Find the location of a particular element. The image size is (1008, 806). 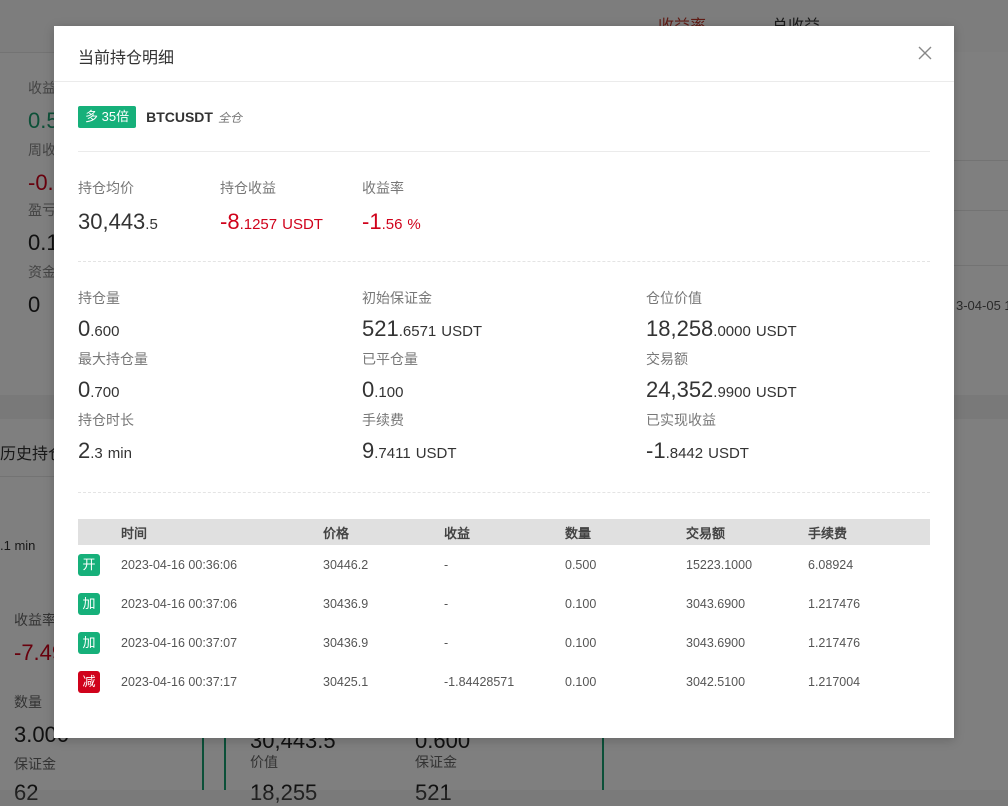

detail-stat: 交易额 24,352.9900 USDT is located at coordinates (721, 378).